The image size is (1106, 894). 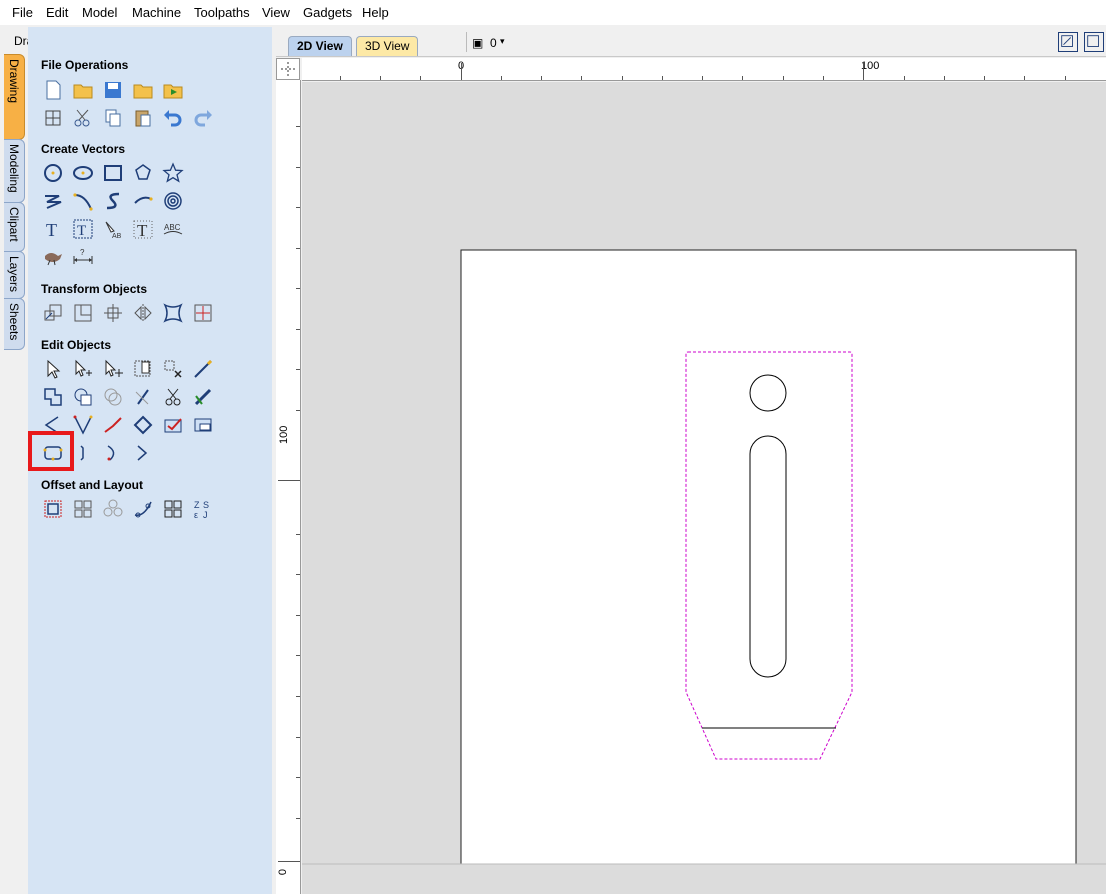 What do you see at coordinates (156, 12) in the screenshot?
I see `menu-machine: Machine` at bounding box center [156, 12].